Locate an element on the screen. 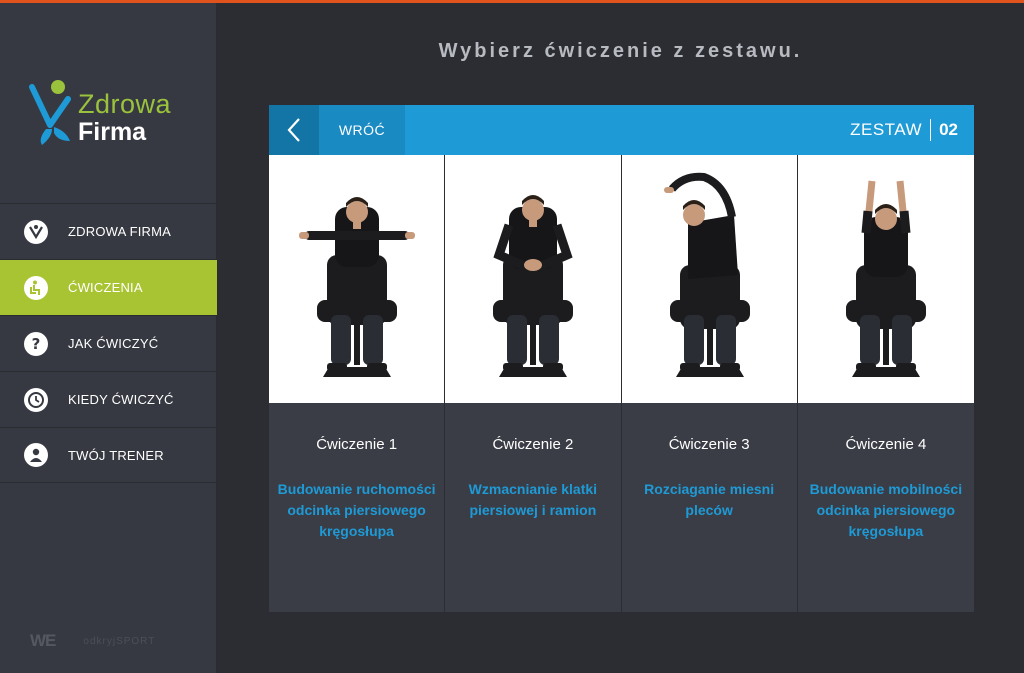 This screenshot has width=1024, height=673. we-logo: WE is located at coordinates (43, 640).